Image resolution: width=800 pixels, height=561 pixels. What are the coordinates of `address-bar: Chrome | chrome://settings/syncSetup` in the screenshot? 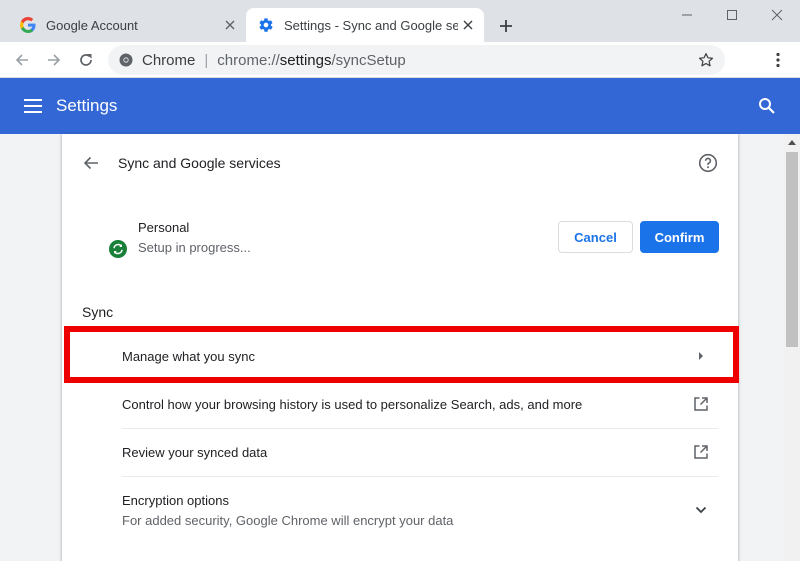 It's located at (416, 60).